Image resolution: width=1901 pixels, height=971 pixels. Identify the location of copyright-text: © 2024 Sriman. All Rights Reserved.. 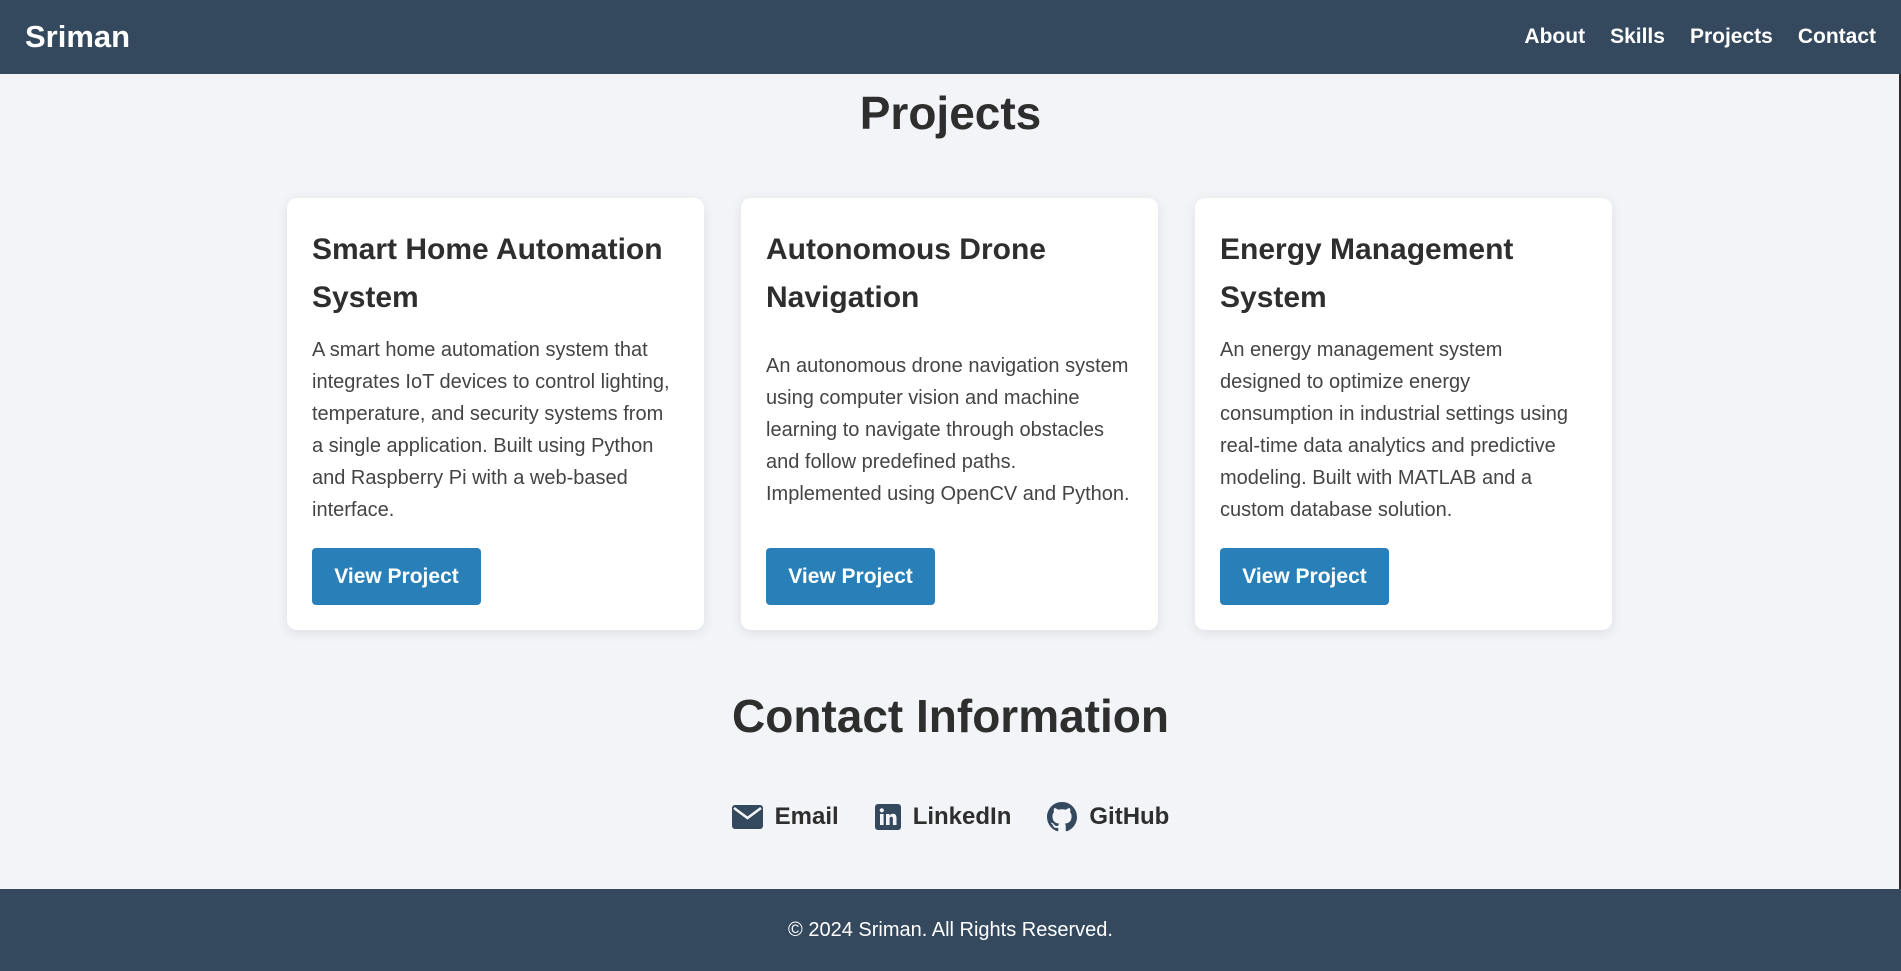
(950, 929).